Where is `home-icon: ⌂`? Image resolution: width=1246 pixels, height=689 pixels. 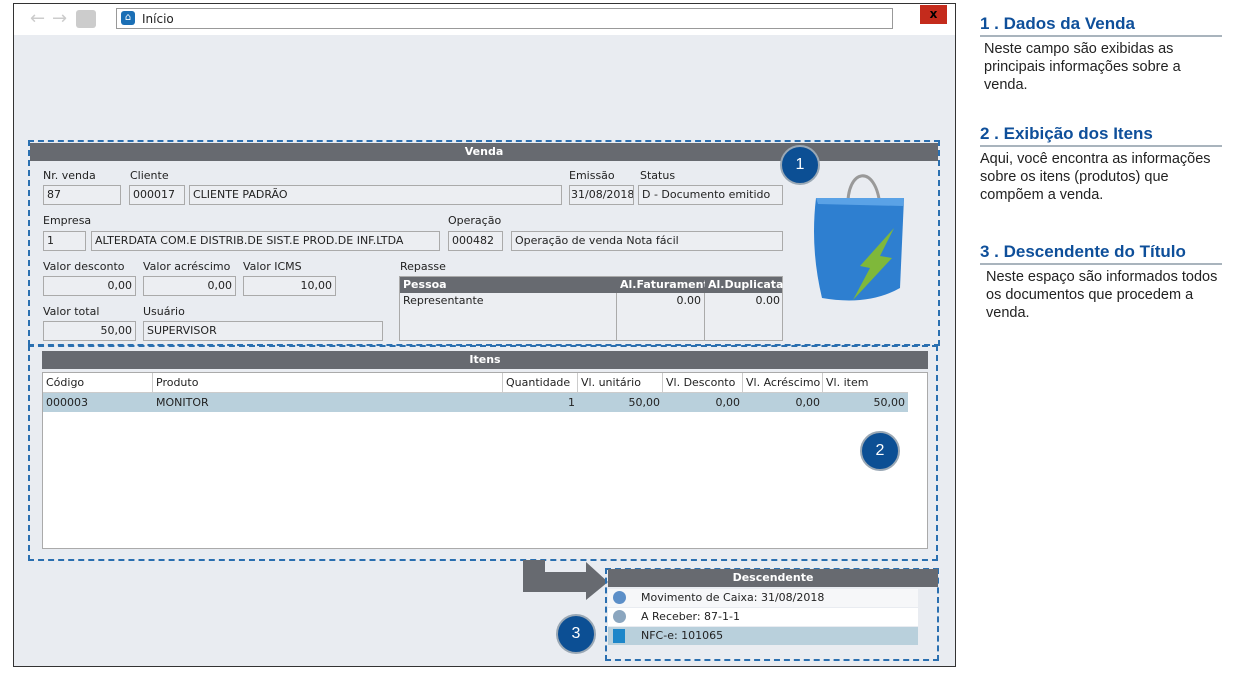
home-icon: ⌂ is located at coordinates (128, 18).